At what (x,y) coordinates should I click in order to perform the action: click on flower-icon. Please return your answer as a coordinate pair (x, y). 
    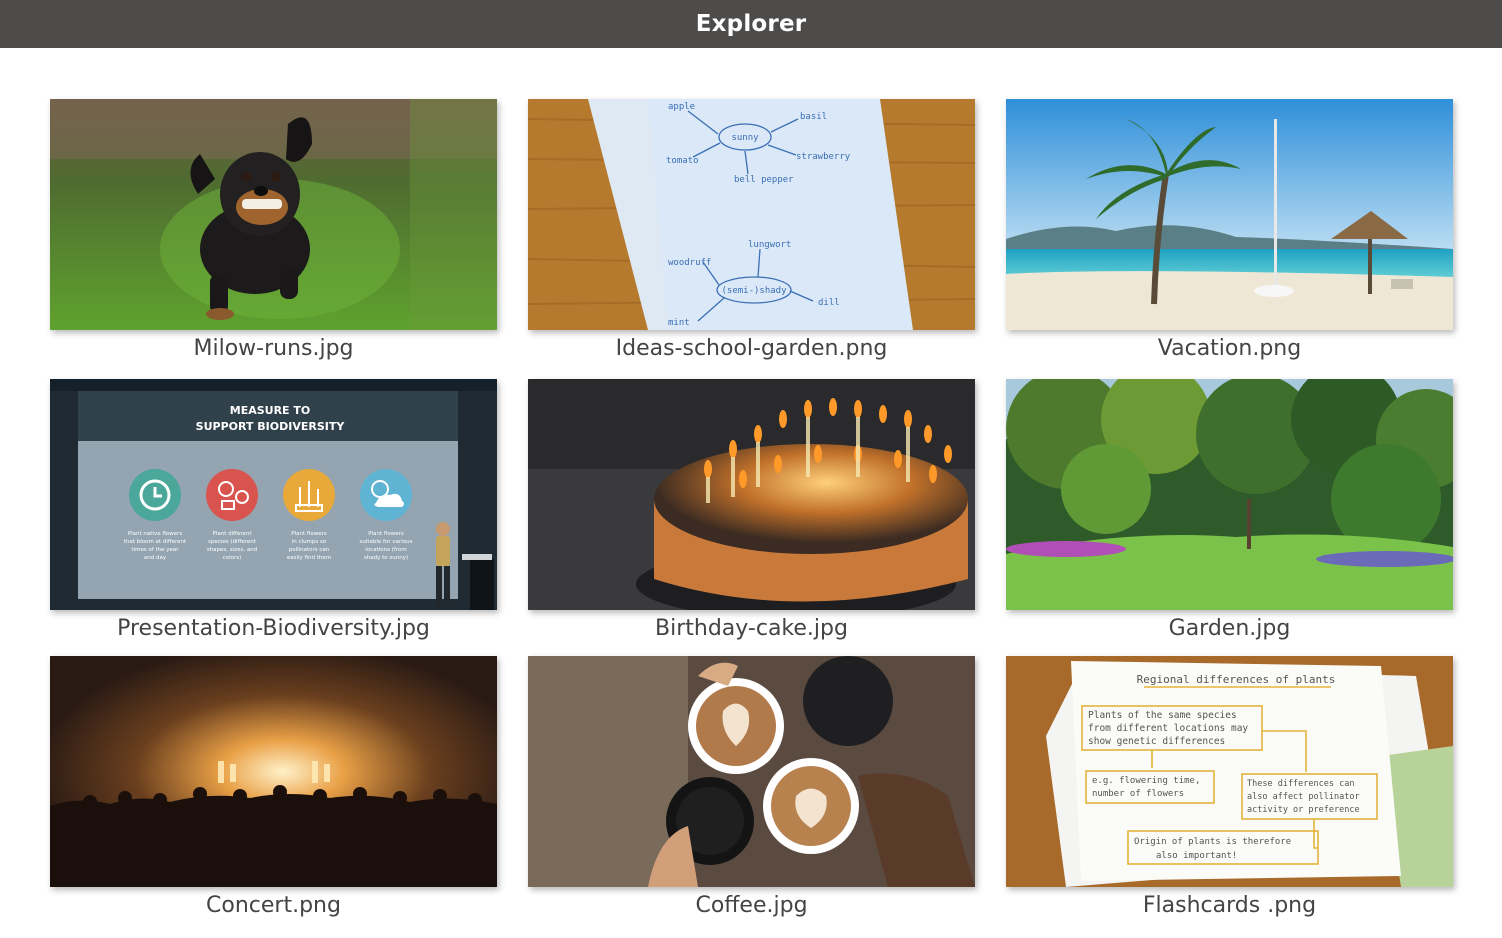
    Looking at the image, I should click on (232, 495).